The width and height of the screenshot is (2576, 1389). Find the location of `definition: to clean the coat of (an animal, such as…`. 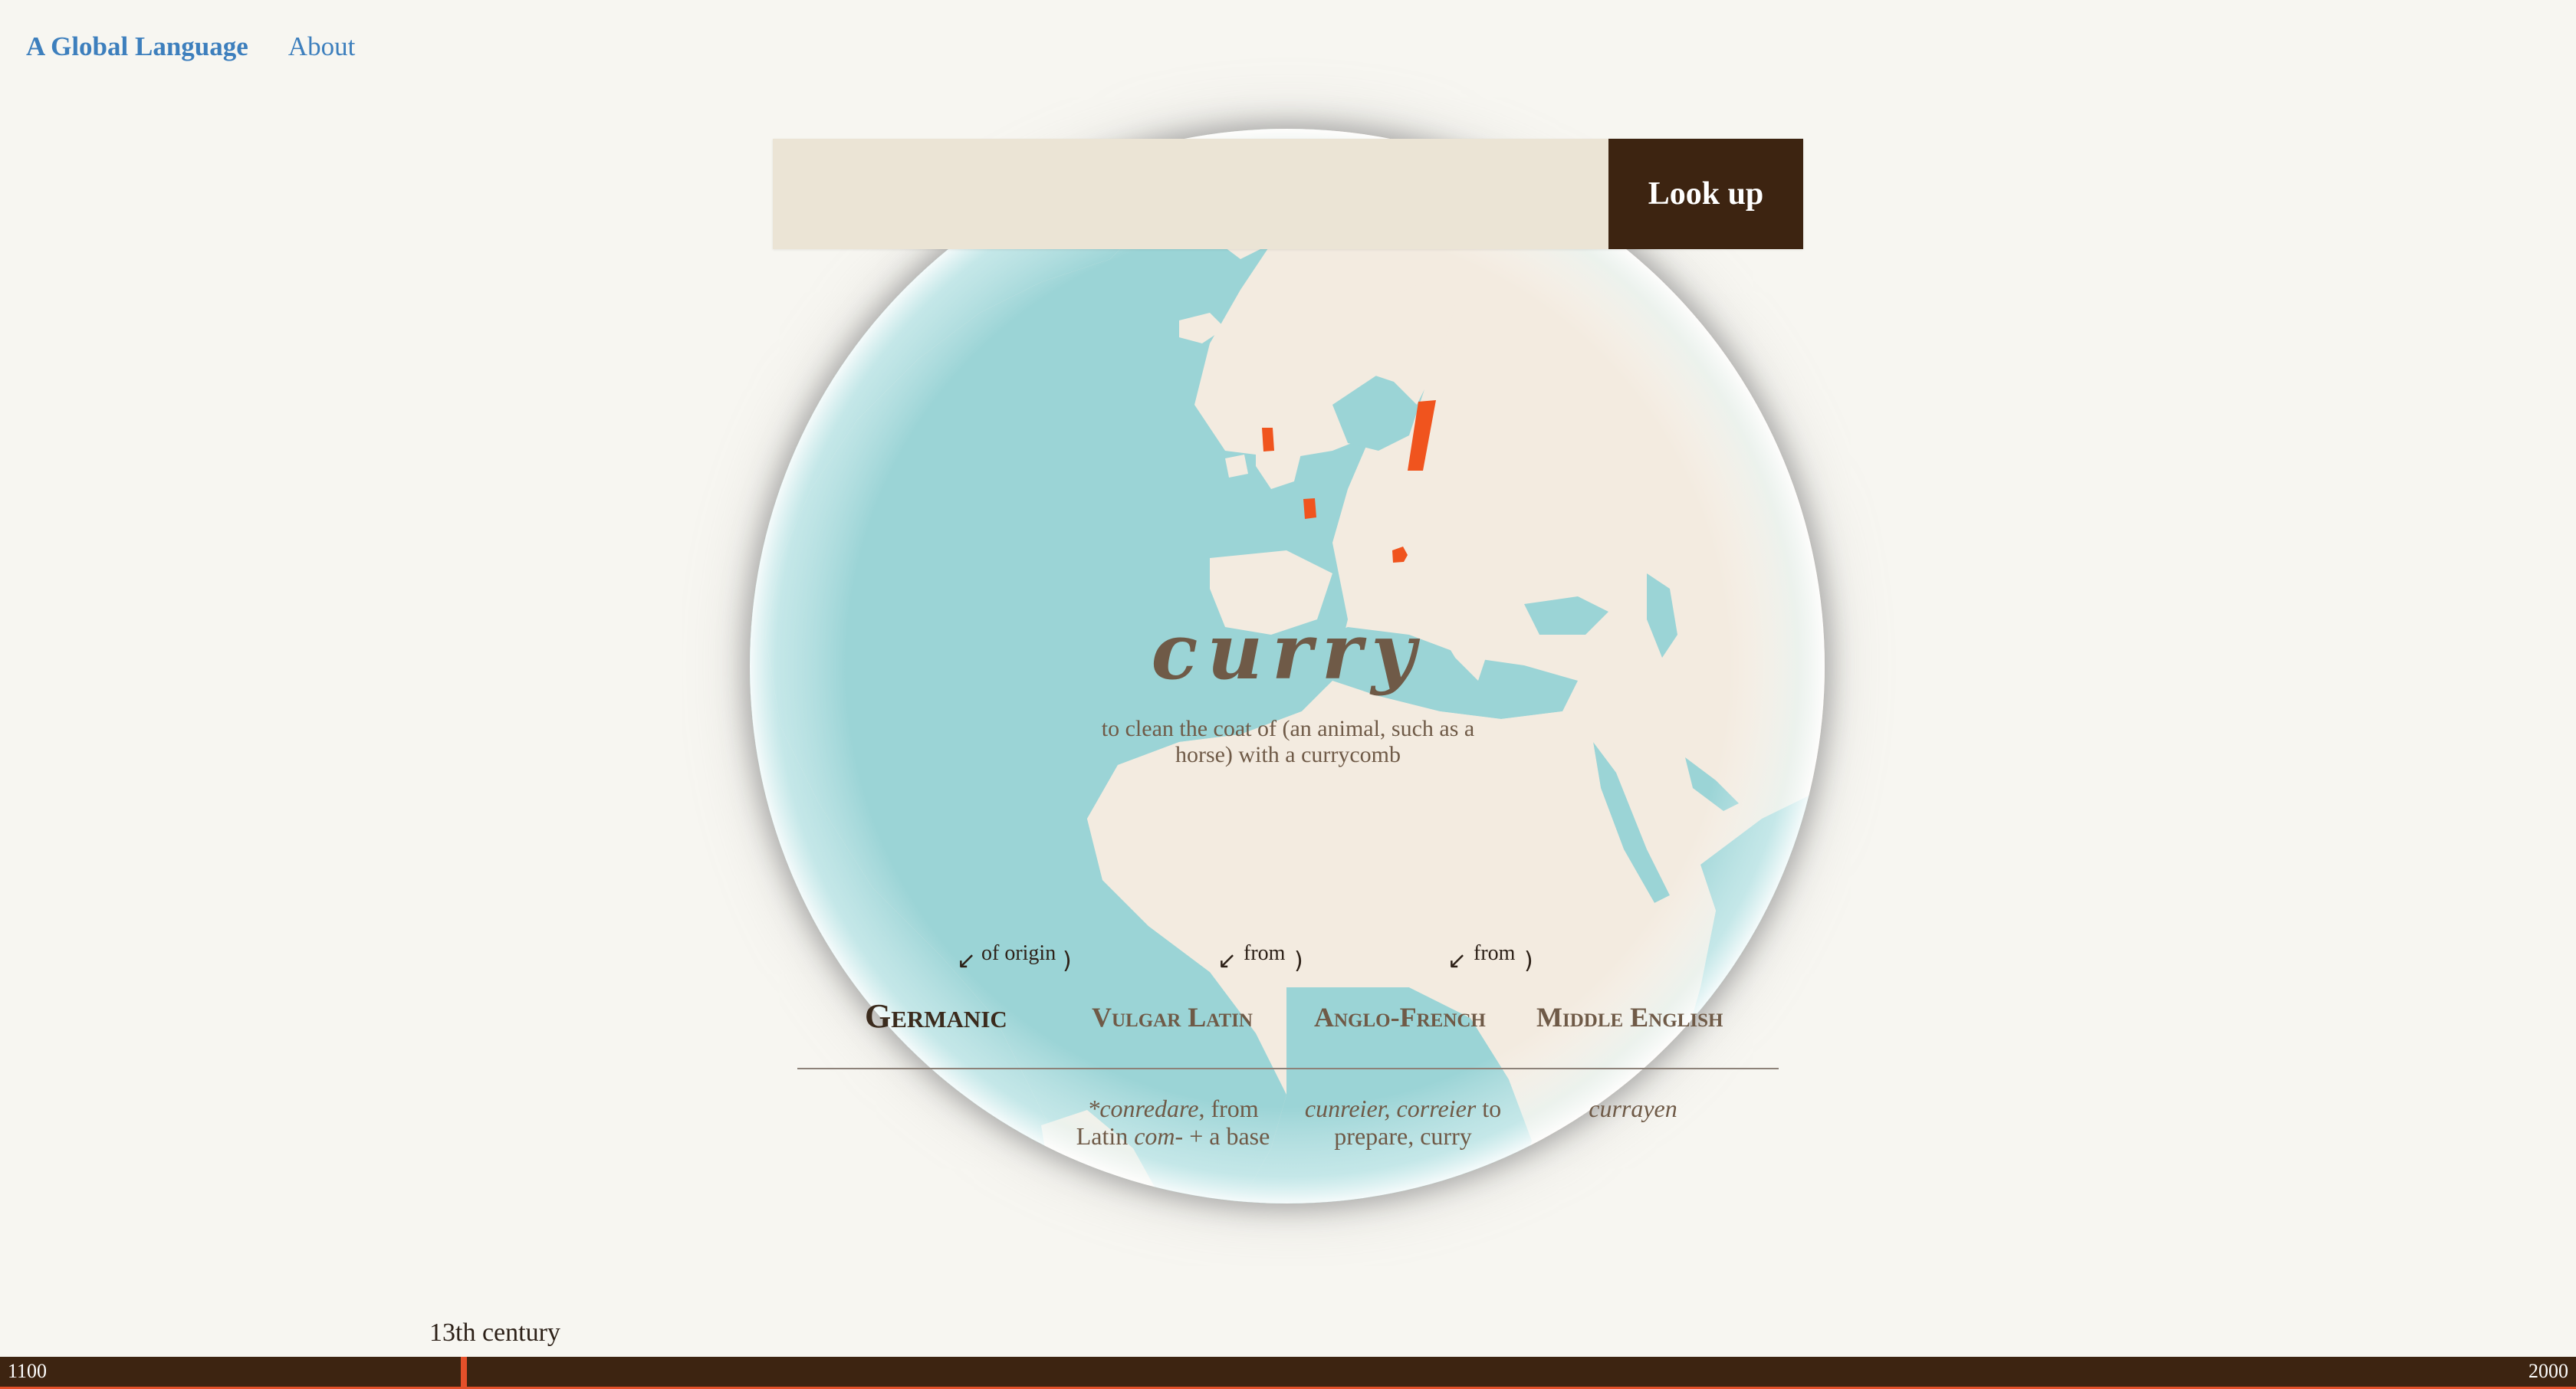

definition: to clean the coat of (an animal, such as… is located at coordinates (1288, 741).